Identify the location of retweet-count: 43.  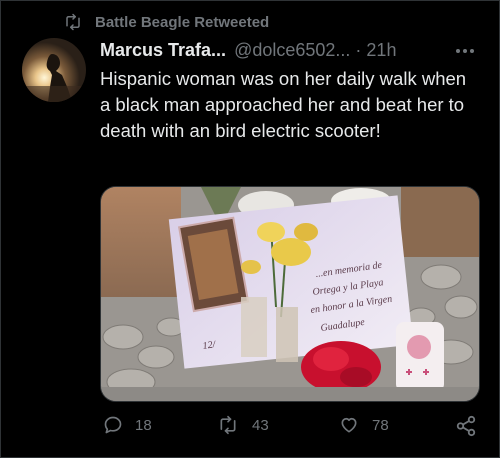
(260, 425).